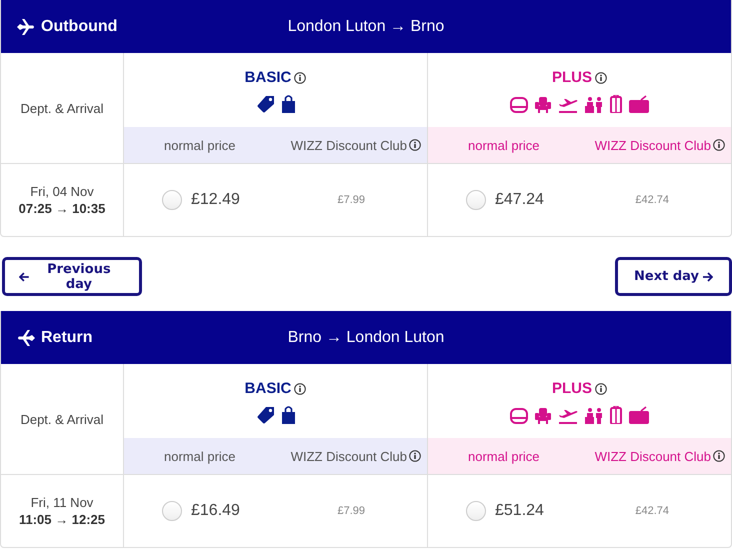 The width and height of the screenshot is (732, 553). I want to click on flight-date: Fri, 11 Nov, so click(62, 502).